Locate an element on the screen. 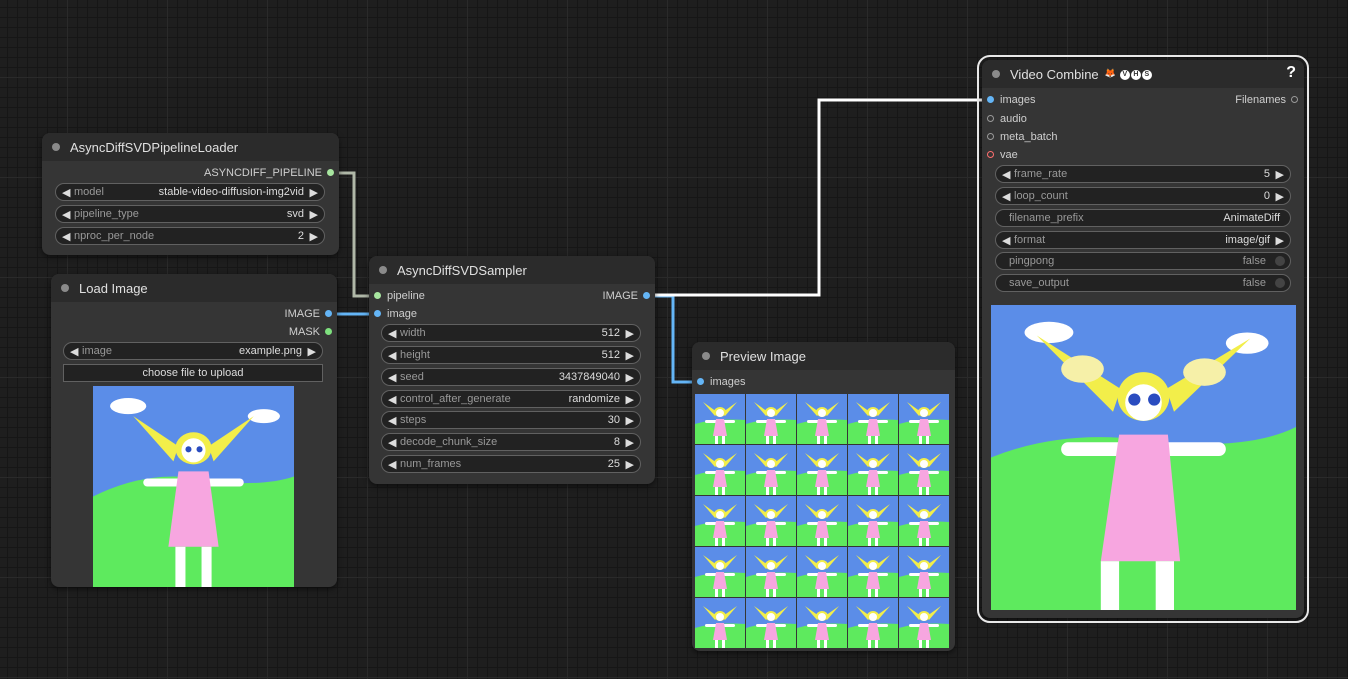 This screenshot has width=1348, height=679. widget-pingpong-toggle: pingpong false is located at coordinates (1143, 261).